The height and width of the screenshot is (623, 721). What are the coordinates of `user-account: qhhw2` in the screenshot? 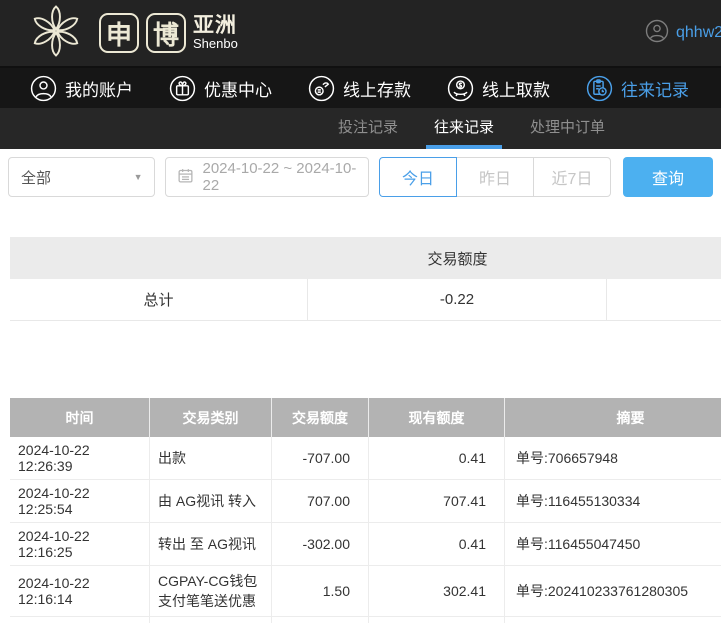 It's located at (683, 33).